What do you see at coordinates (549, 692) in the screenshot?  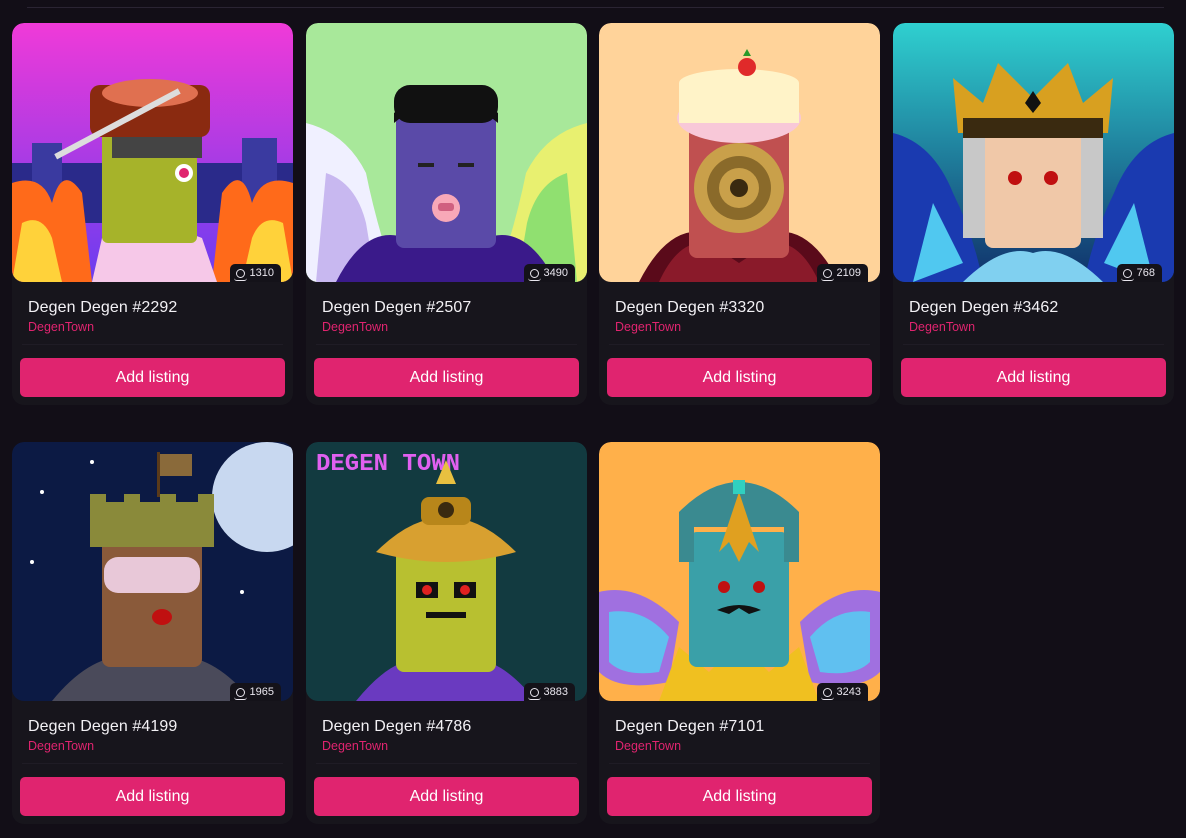 I see `rarity-rank-badge: 3883` at bounding box center [549, 692].